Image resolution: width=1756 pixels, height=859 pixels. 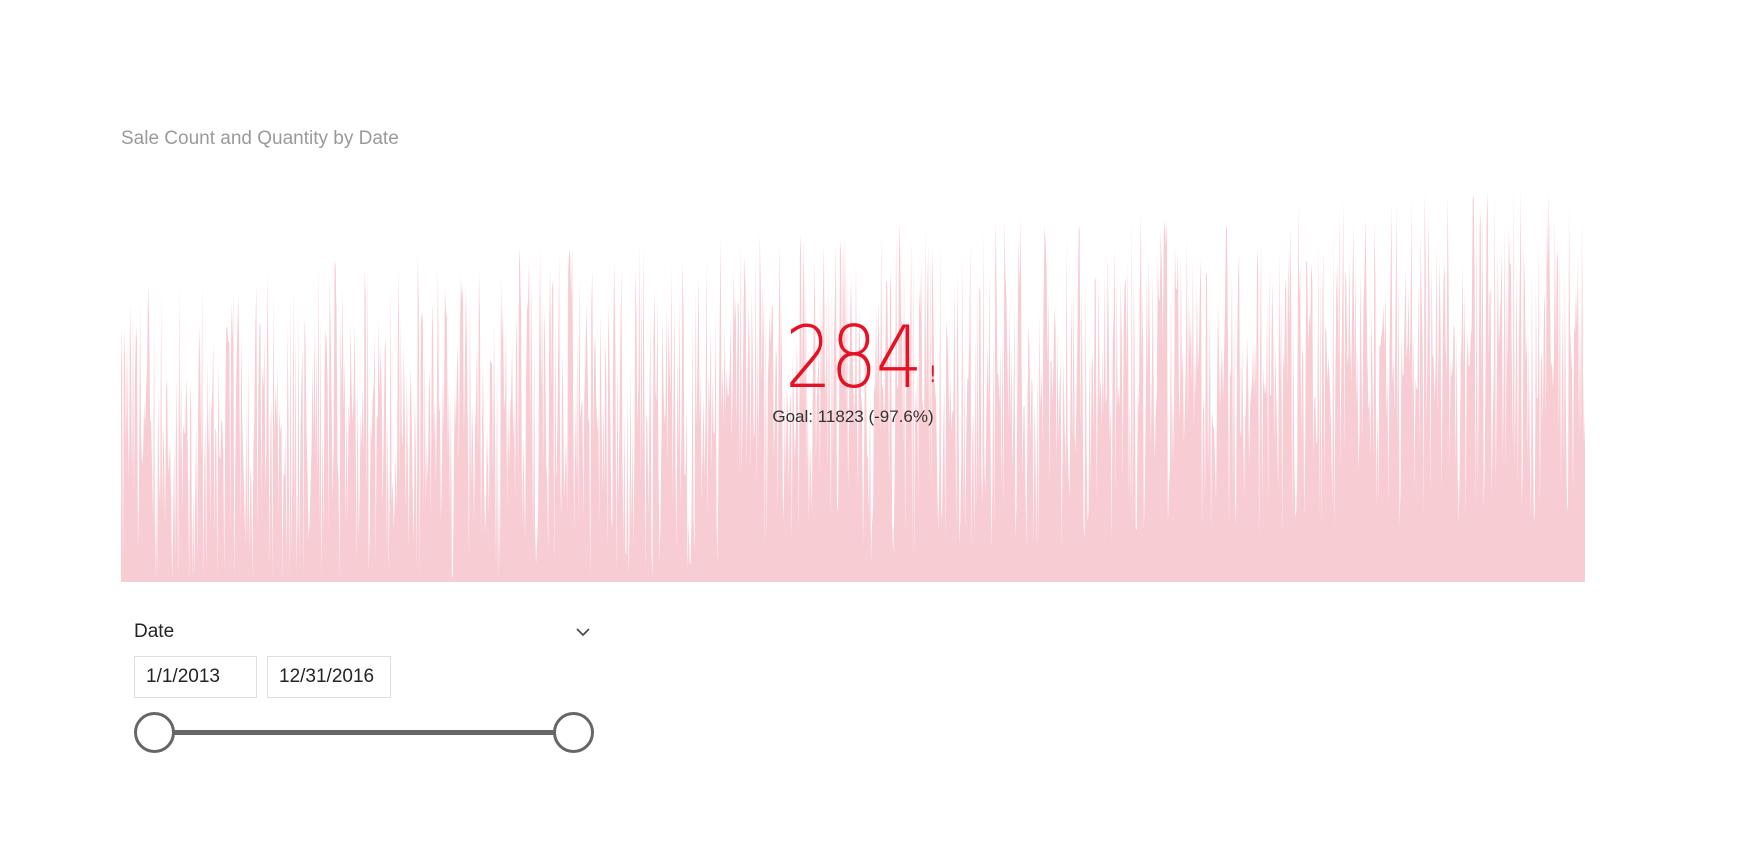 I want to click on range-start-handle, so click(x=154, y=732).